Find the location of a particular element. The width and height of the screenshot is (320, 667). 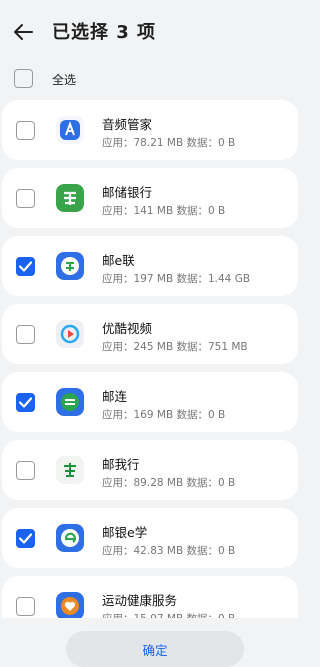

app-name: 邮连 is located at coordinates (115, 396).